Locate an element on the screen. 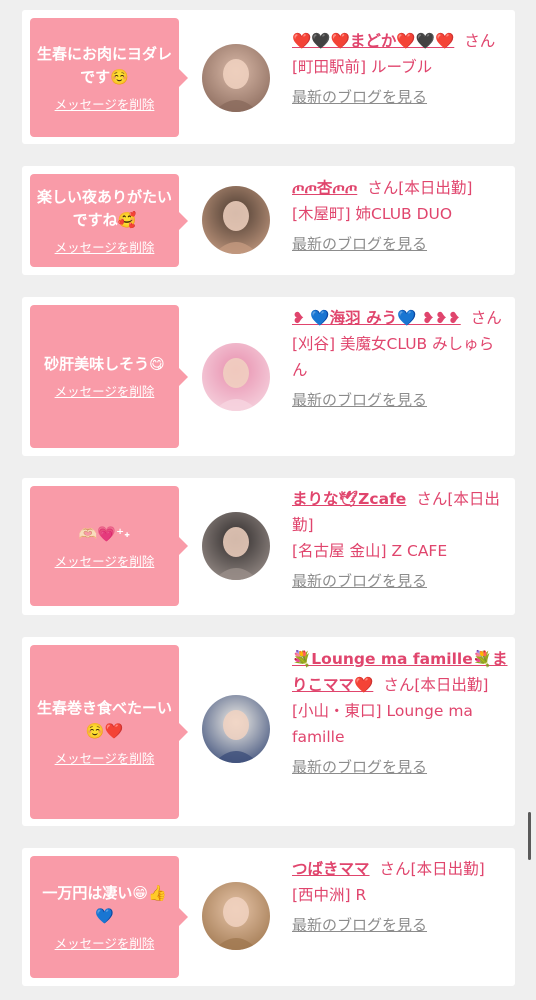 This screenshot has width=536, height=1000. sender-name-link: まりな🕊Zcafe is located at coordinates (349, 499).